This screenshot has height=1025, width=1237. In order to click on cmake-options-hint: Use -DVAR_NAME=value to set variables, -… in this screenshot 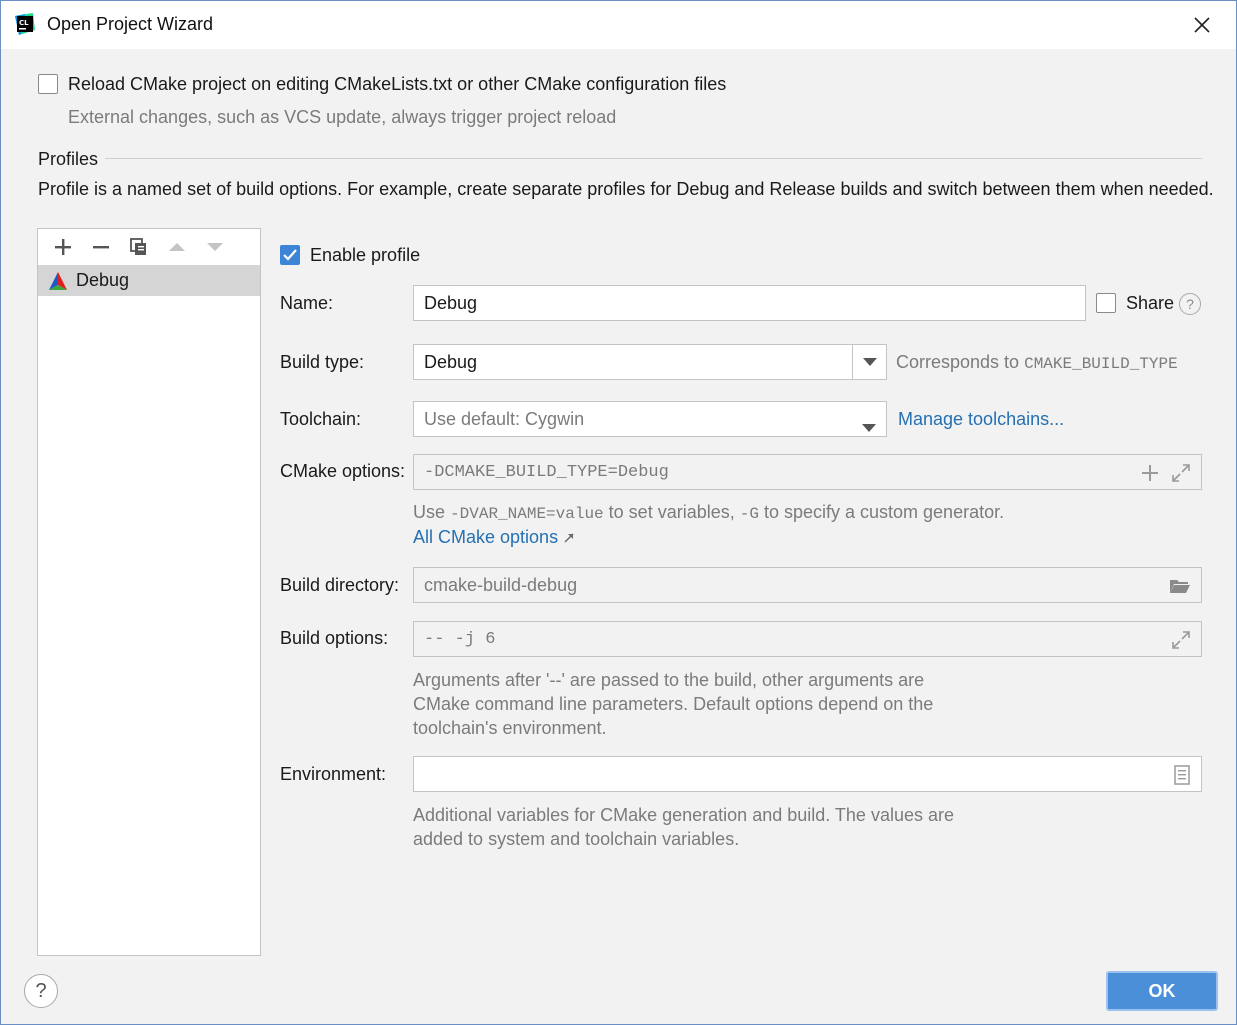, I will do `click(708, 512)`.